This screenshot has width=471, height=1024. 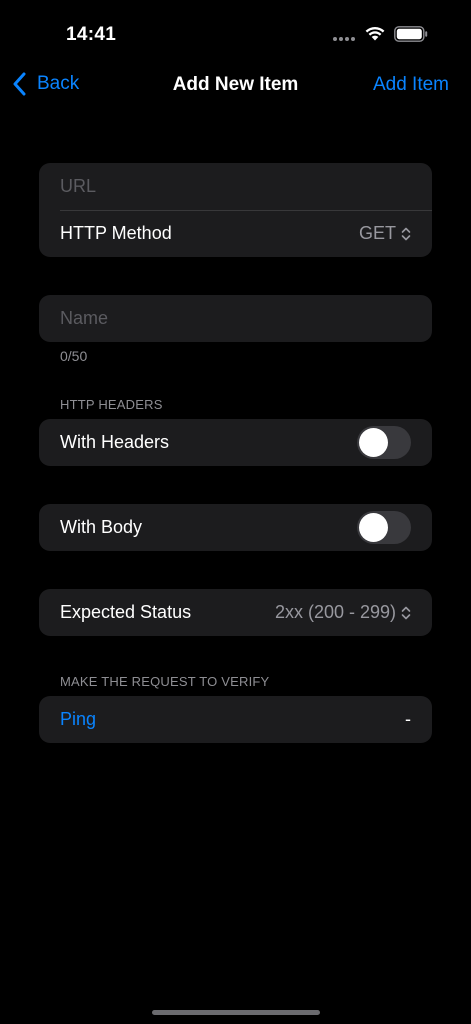 I want to click on with-body-row: With Body, so click(x=235, y=527).